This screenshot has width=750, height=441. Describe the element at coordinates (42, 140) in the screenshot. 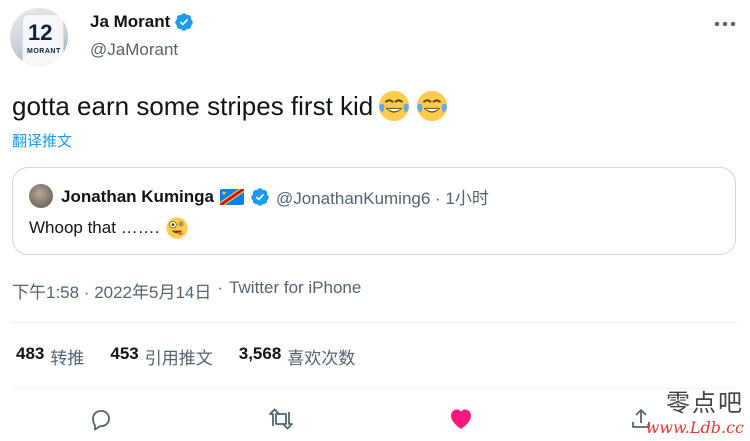

I see `translate-tweet-link: 翻译推文` at that location.